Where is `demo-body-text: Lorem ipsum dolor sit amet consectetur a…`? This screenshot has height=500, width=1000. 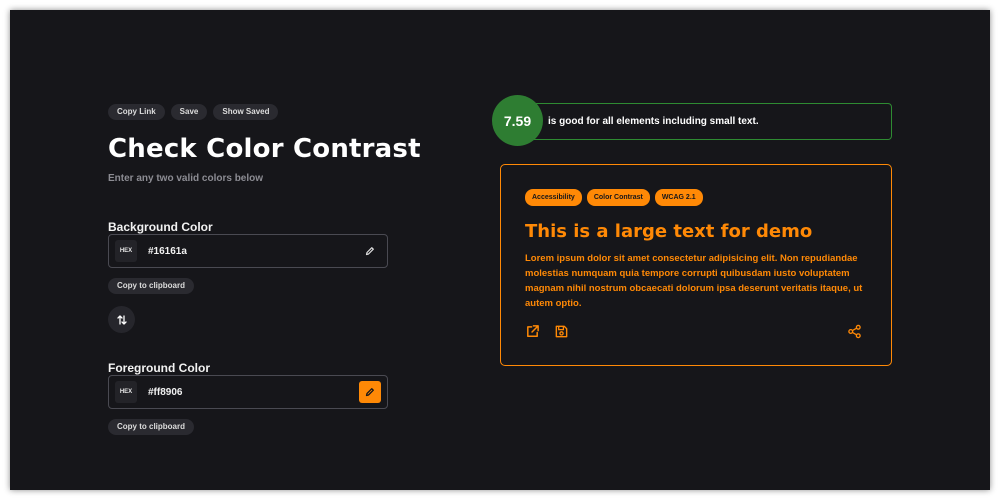
demo-body-text: Lorem ipsum dolor sit amet consectetur a… is located at coordinates (694, 281).